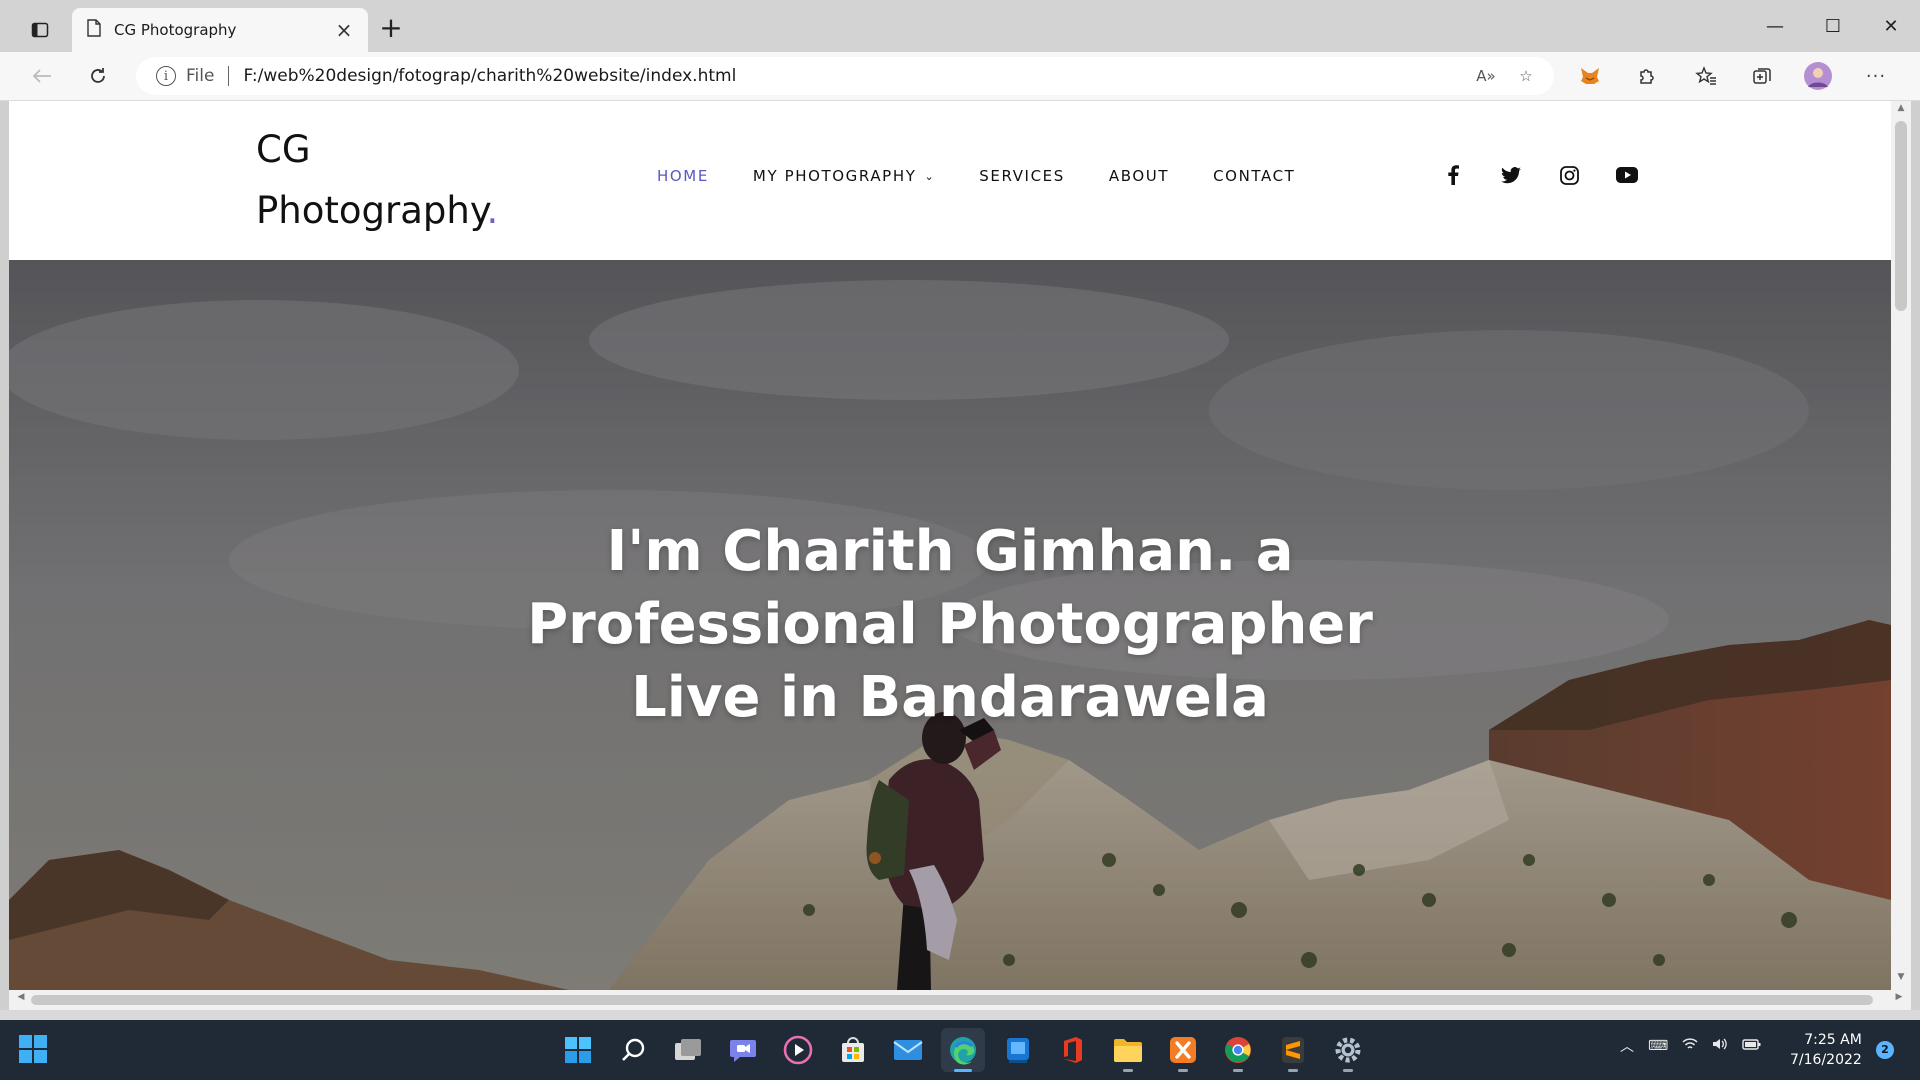 This screenshot has height=1080, width=1920. What do you see at coordinates (1646, 76) in the screenshot?
I see `extensions-icon` at bounding box center [1646, 76].